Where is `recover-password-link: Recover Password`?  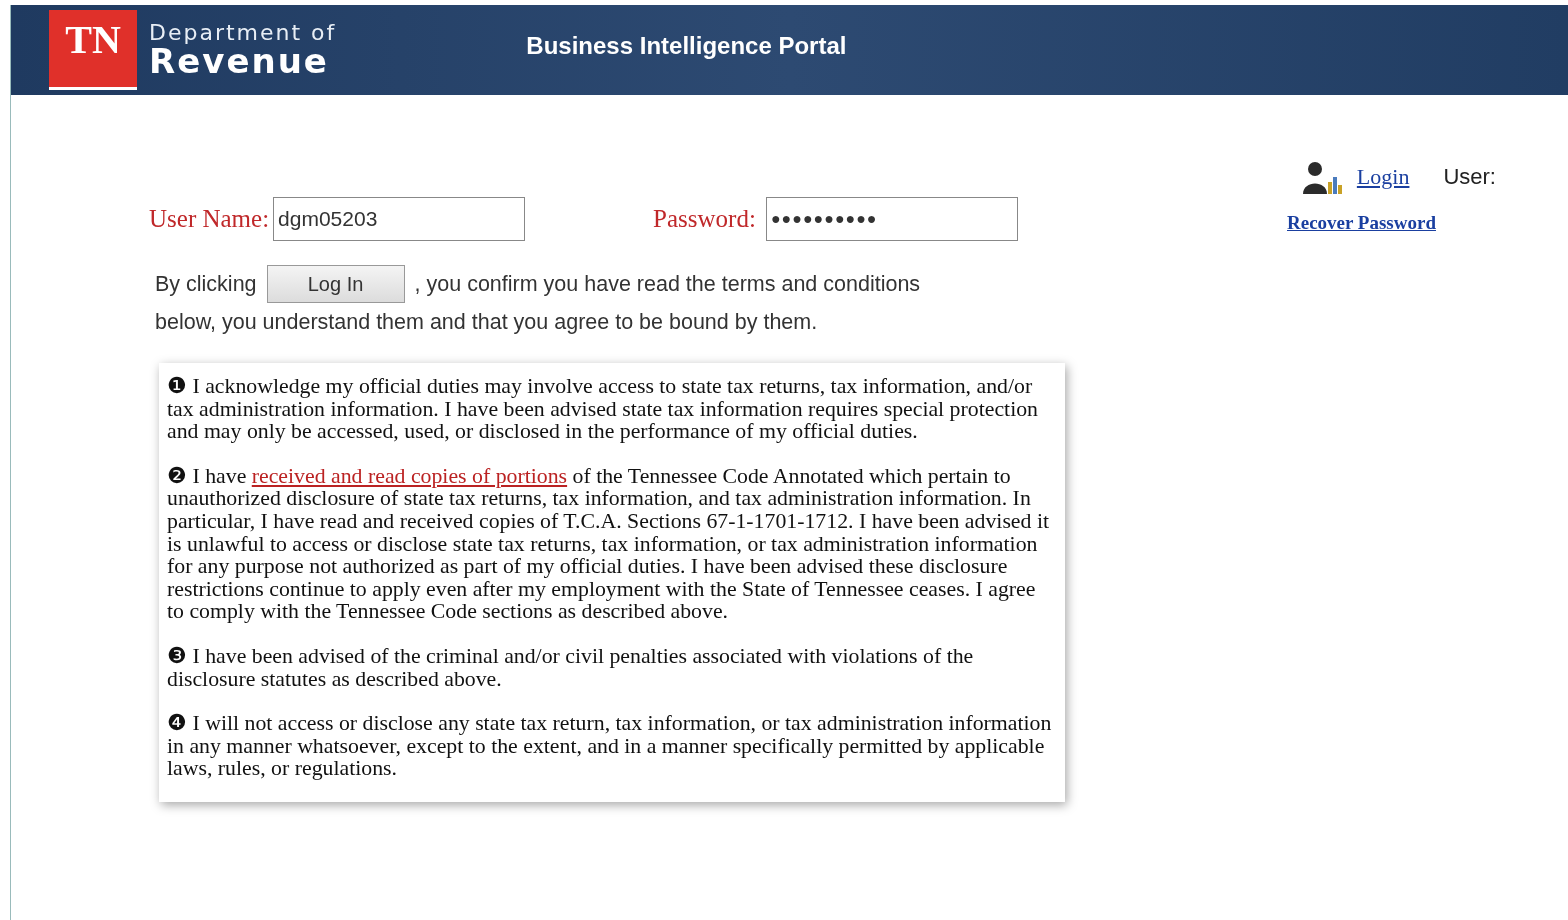 recover-password-link: Recover Password is located at coordinates (1361, 223).